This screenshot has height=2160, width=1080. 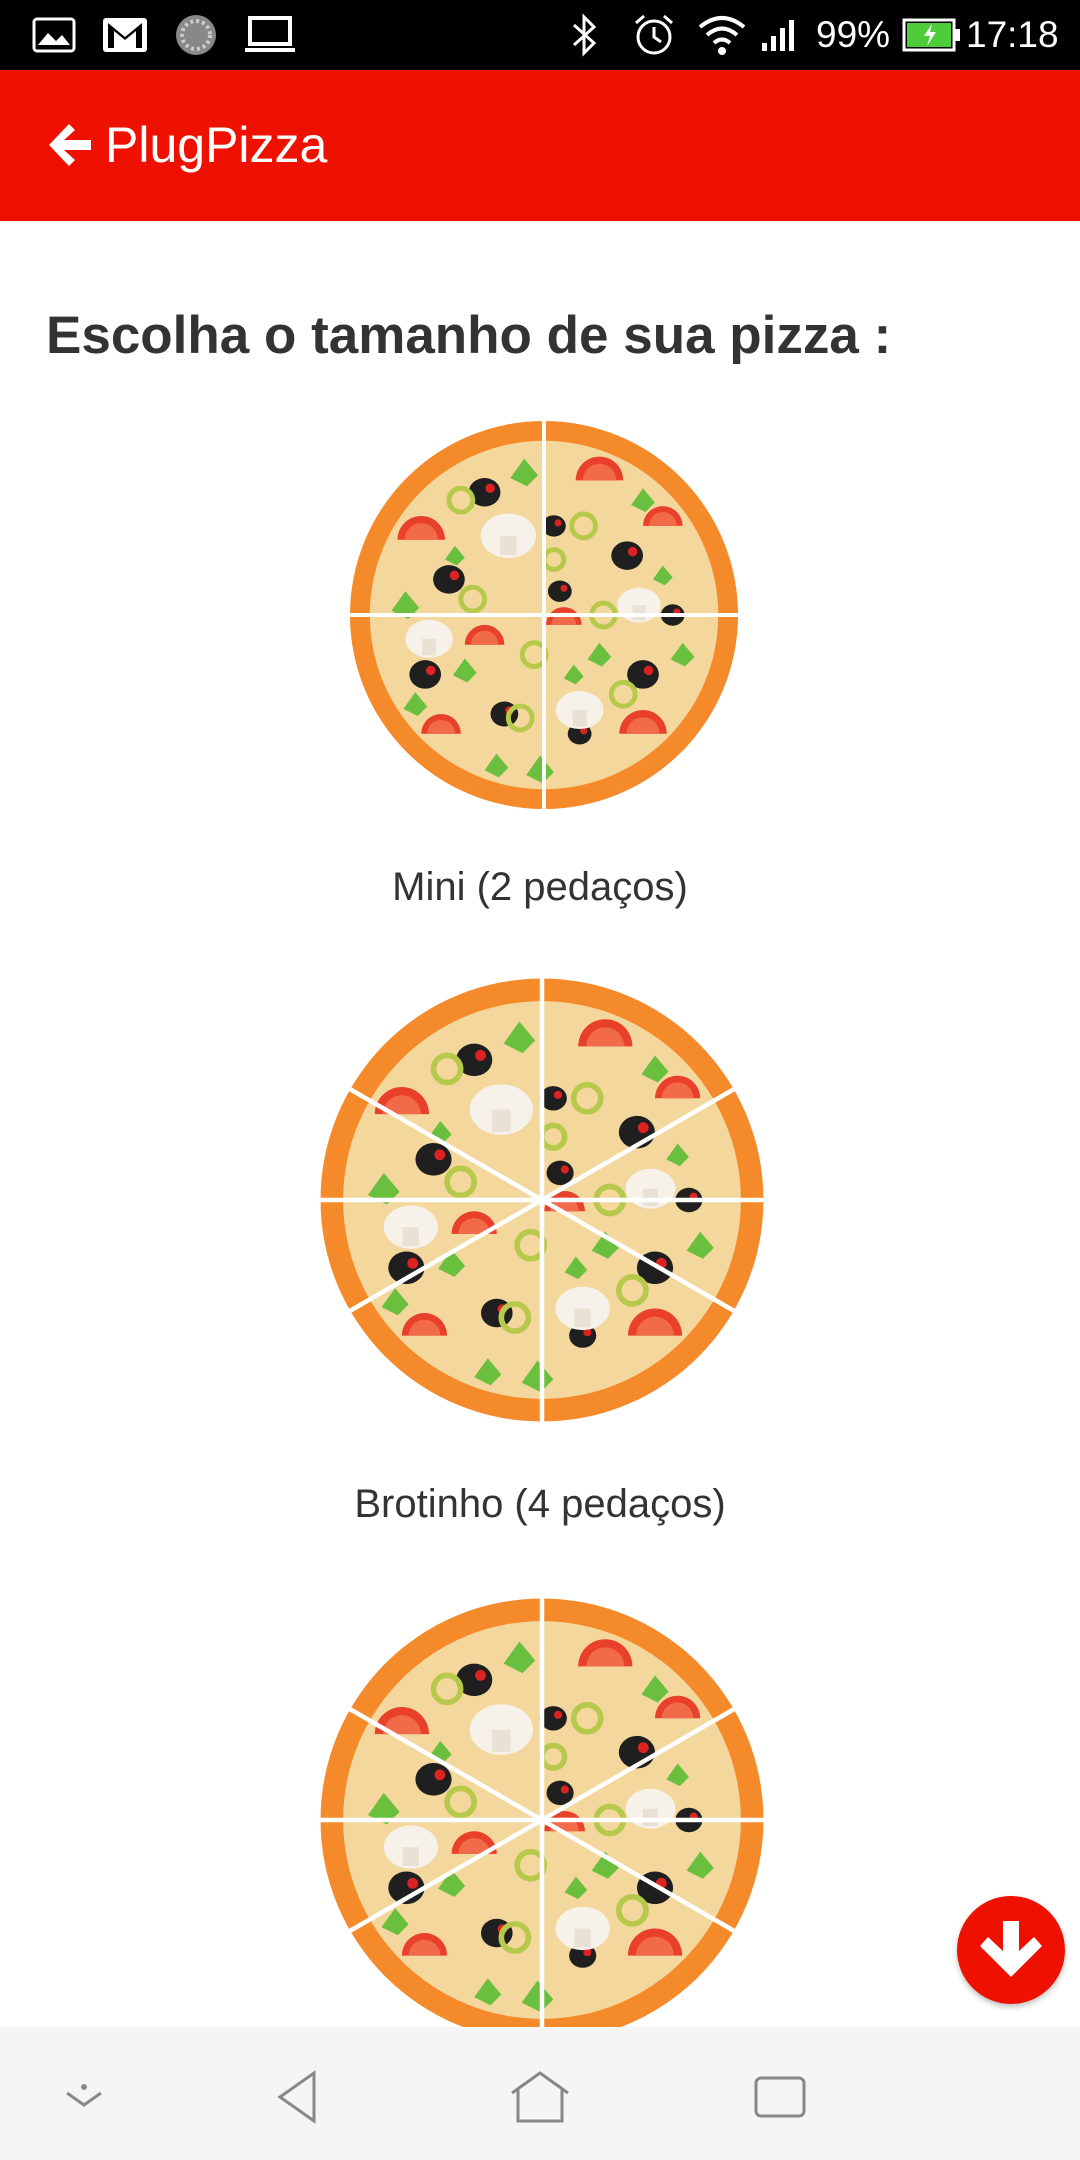 What do you see at coordinates (540, 887) in the screenshot?
I see `pizza-size-label: Mini (2 pedaços)` at bounding box center [540, 887].